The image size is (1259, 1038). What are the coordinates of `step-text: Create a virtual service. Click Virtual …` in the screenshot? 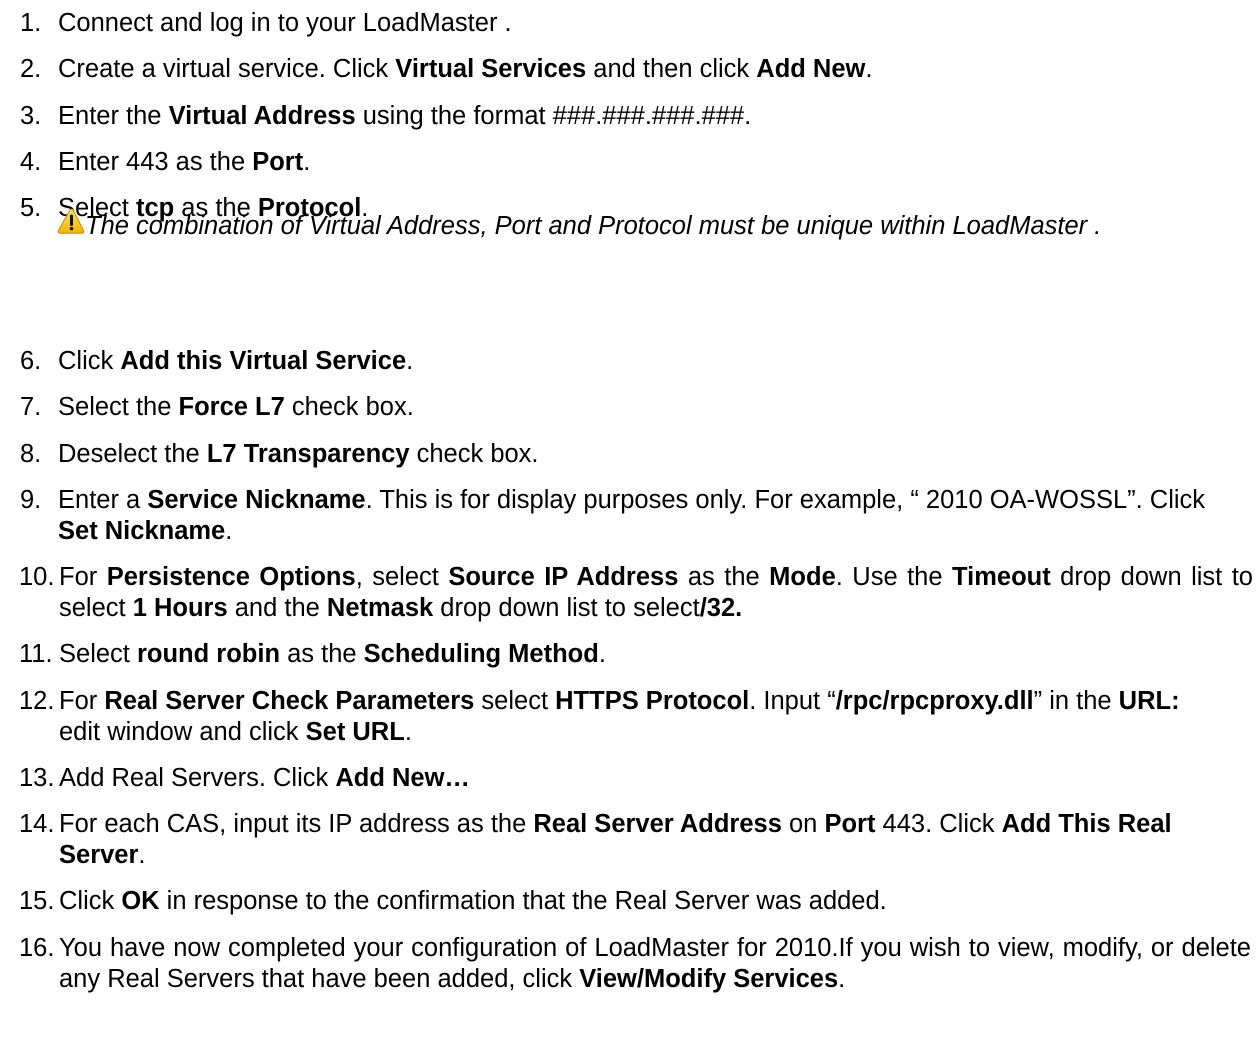 It's located at (654, 69).